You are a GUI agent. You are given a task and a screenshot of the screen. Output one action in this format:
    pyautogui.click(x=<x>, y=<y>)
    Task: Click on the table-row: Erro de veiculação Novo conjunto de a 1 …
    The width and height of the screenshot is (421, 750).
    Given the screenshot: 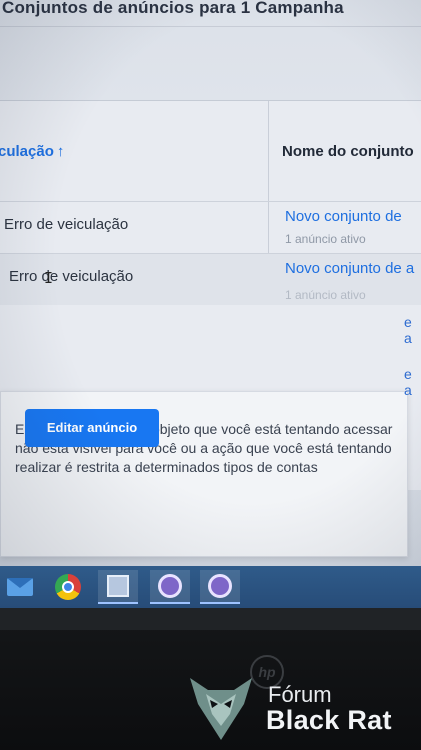 What is the action you would take?
    pyautogui.click(x=210, y=279)
    